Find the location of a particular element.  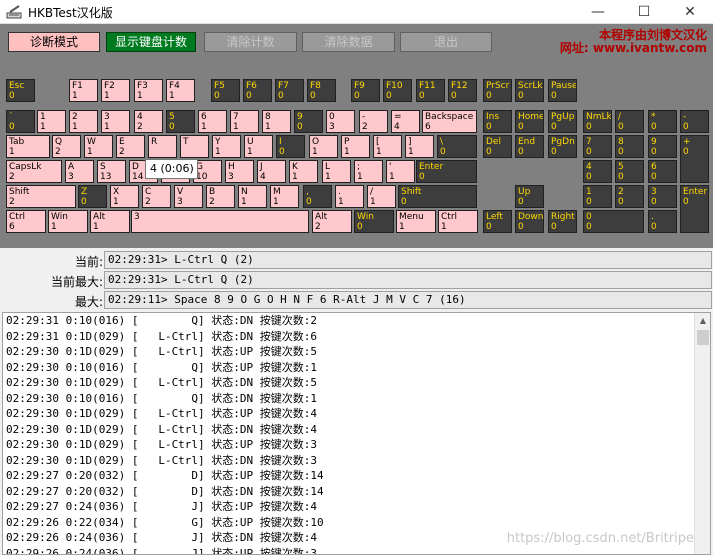

key-sym-84: /1 is located at coordinates (381, 196).